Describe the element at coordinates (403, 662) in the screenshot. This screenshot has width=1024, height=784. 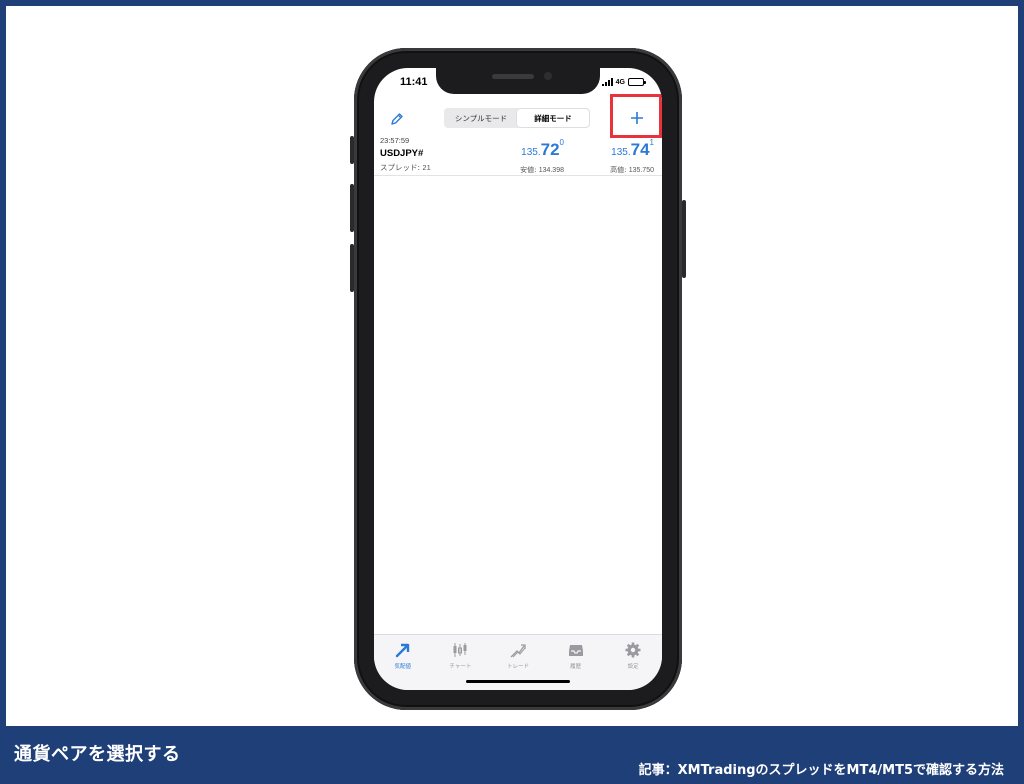
I see `tab-quotes: 気配値` at that location.